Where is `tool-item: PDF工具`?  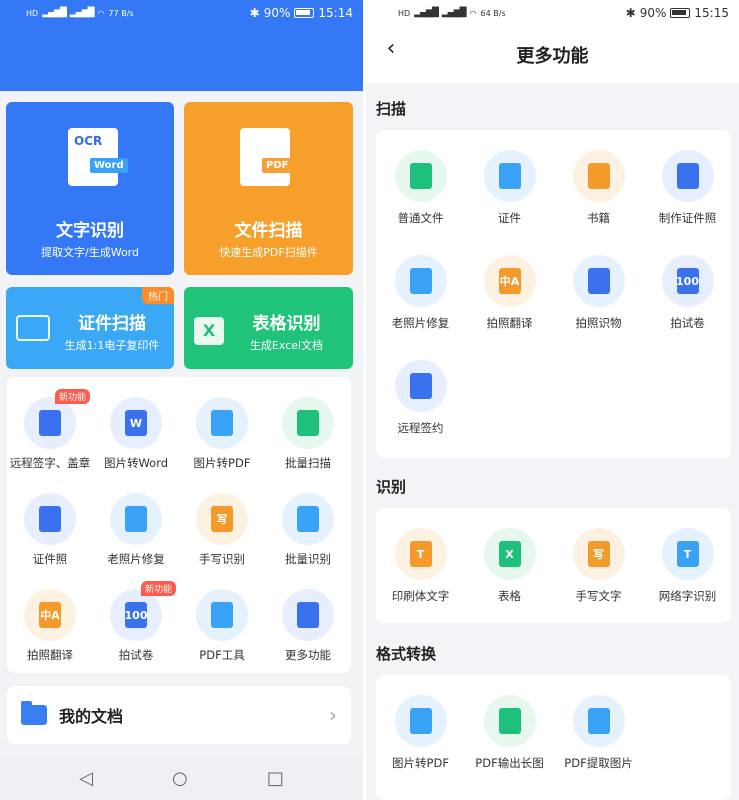 tool-item: PDF工具 is located at coordinates (222, 626).